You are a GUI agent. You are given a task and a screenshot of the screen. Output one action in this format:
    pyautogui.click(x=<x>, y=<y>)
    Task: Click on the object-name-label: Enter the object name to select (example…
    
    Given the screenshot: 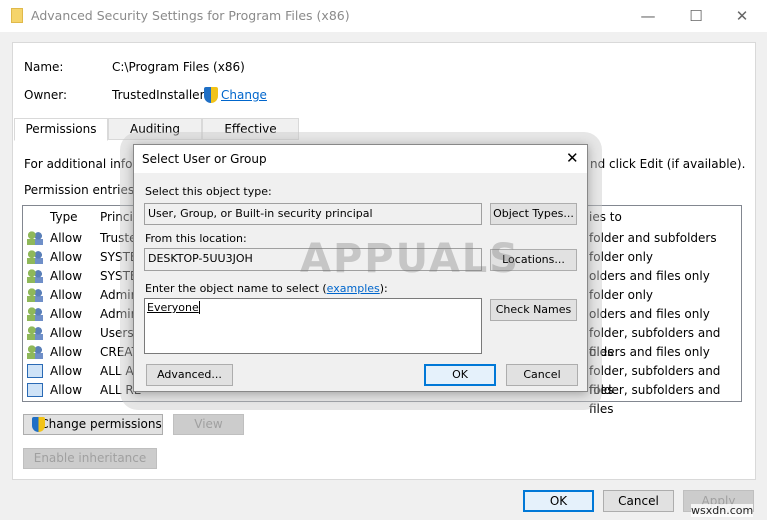 What is the action you would take?
    pyautogui.click(x=266, y=288)
    